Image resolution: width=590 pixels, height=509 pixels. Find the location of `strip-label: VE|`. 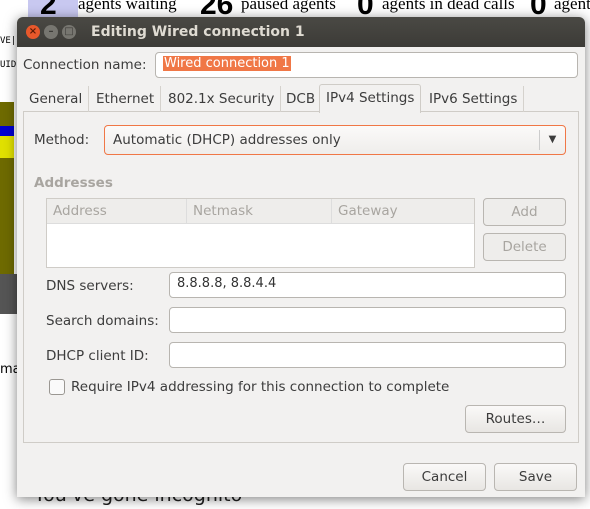

strip-label: VE| is located at coordinates (8, 41).